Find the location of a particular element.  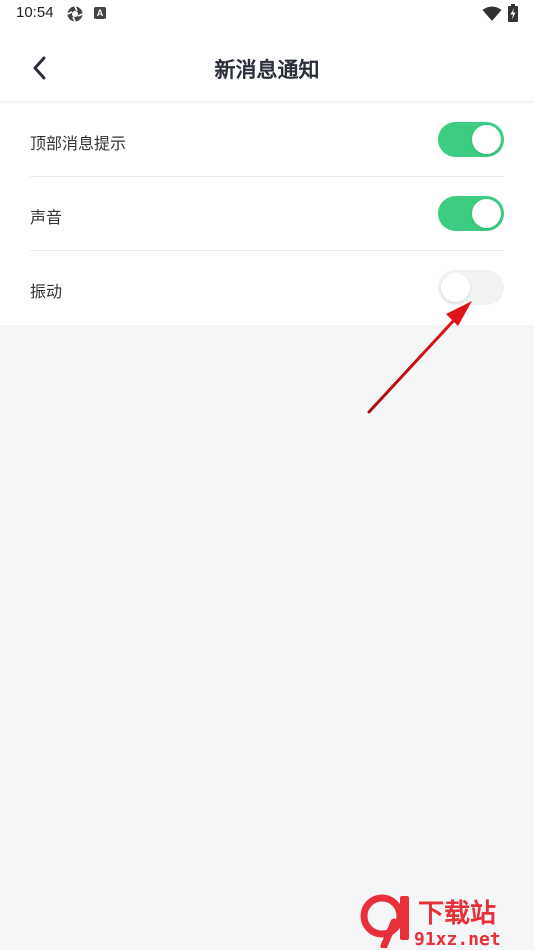

a-badge-icon: A is located at coordinates (100, 13).